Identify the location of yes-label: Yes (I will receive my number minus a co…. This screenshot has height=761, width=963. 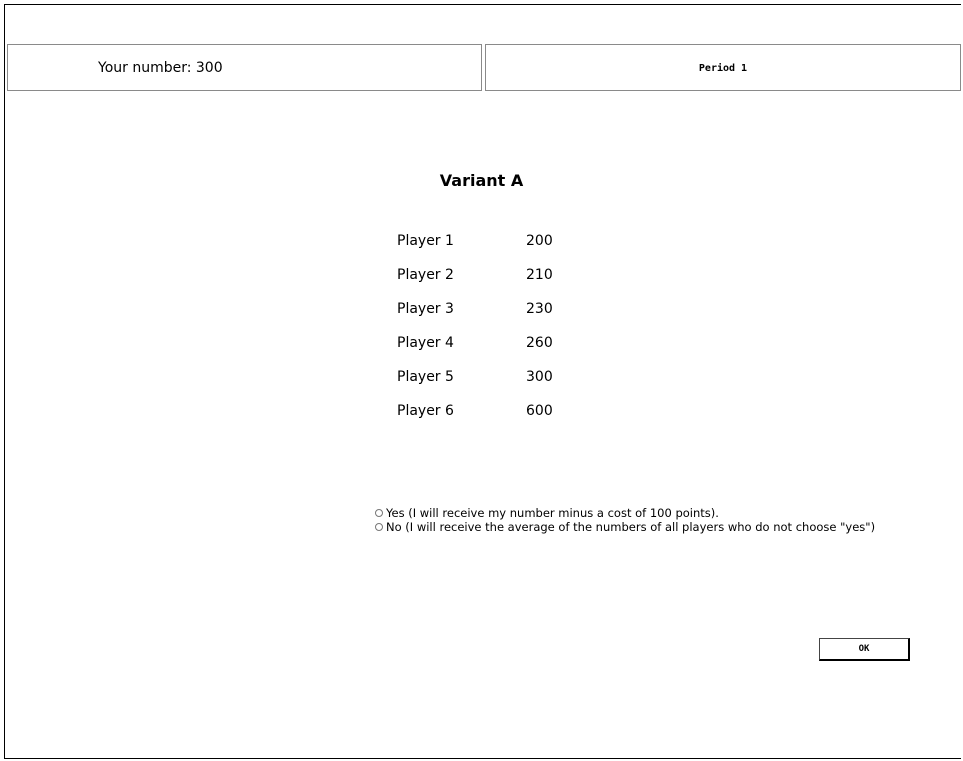
(552, 513).